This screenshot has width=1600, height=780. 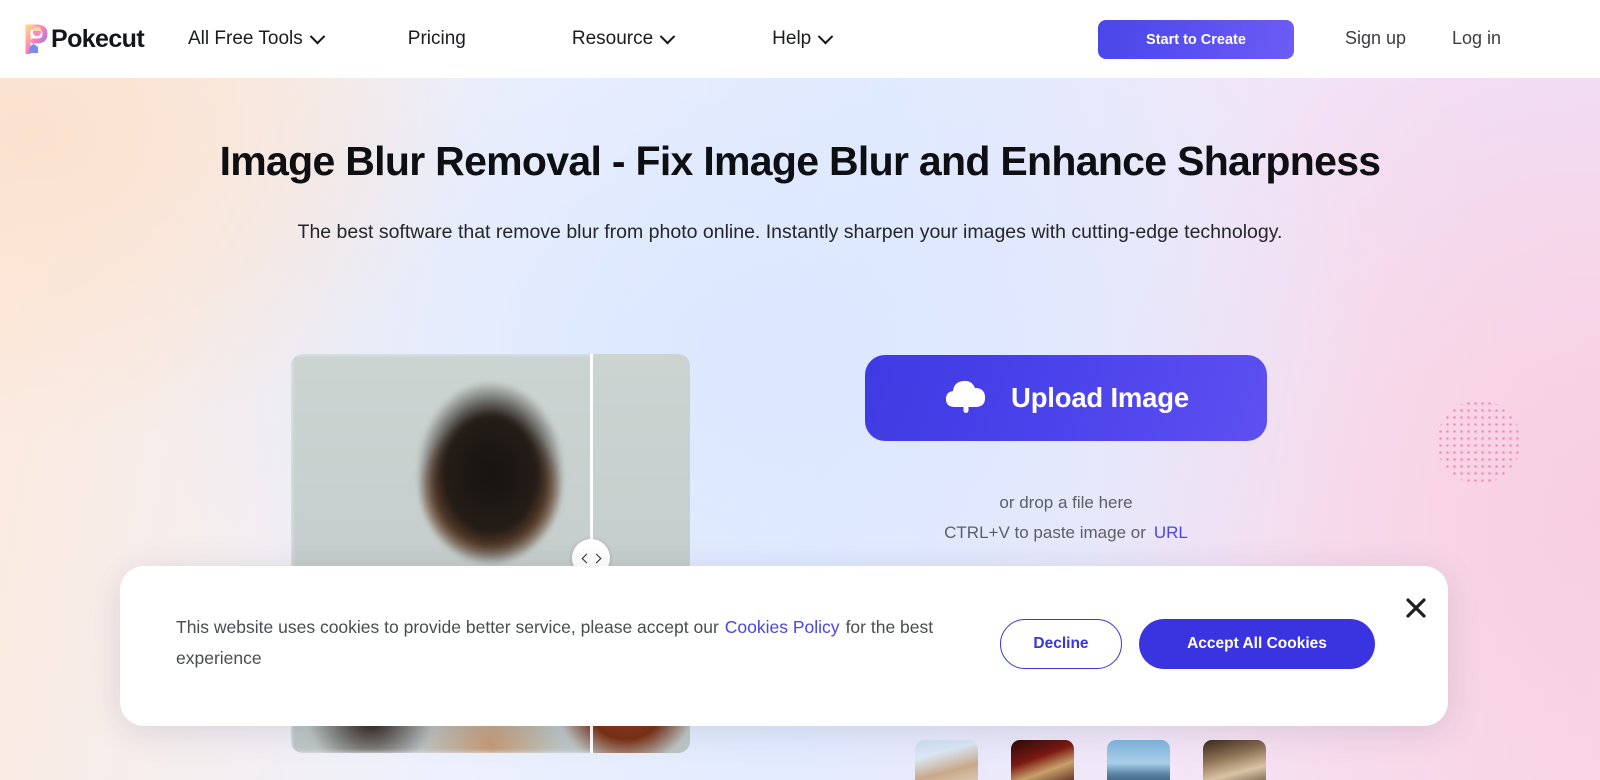 What do you see at coordinates (245, 38) in the screenshot?
I see `nav-label: All Free Tools` at bounding box center [245, 38].